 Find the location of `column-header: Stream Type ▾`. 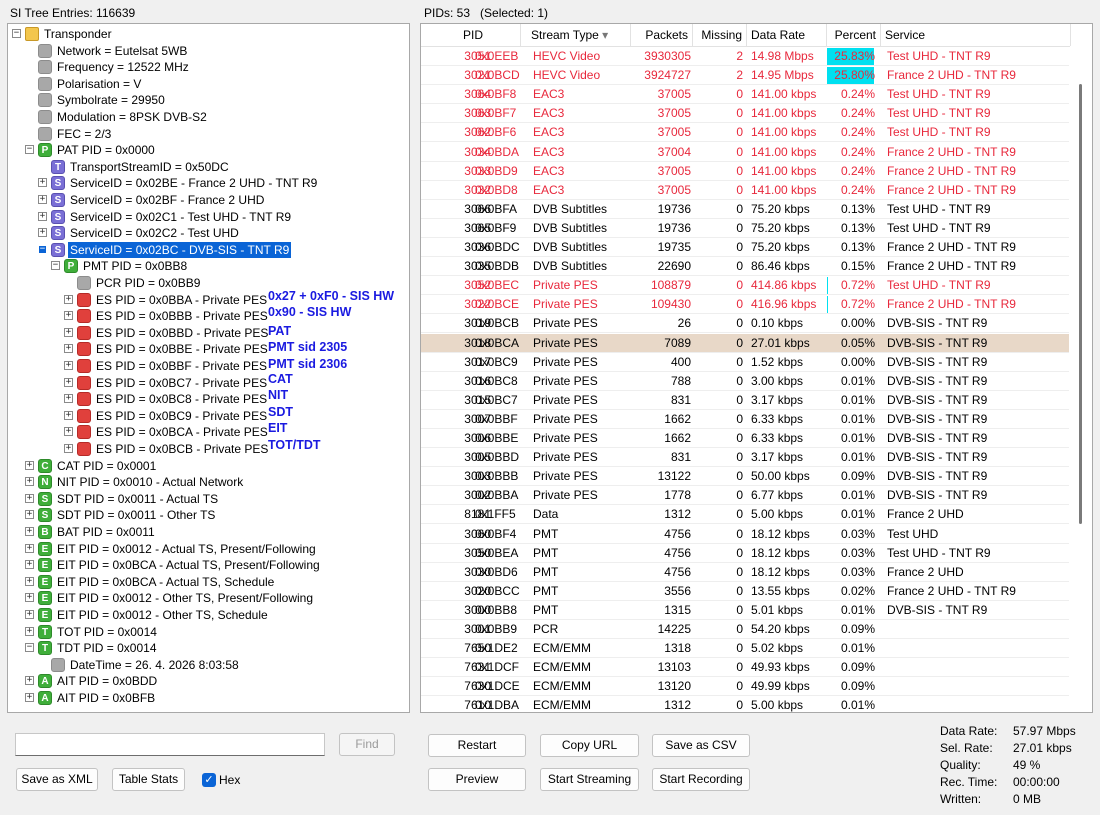

column-header: Stream Type ▾ is located at coordinates (576, 35).